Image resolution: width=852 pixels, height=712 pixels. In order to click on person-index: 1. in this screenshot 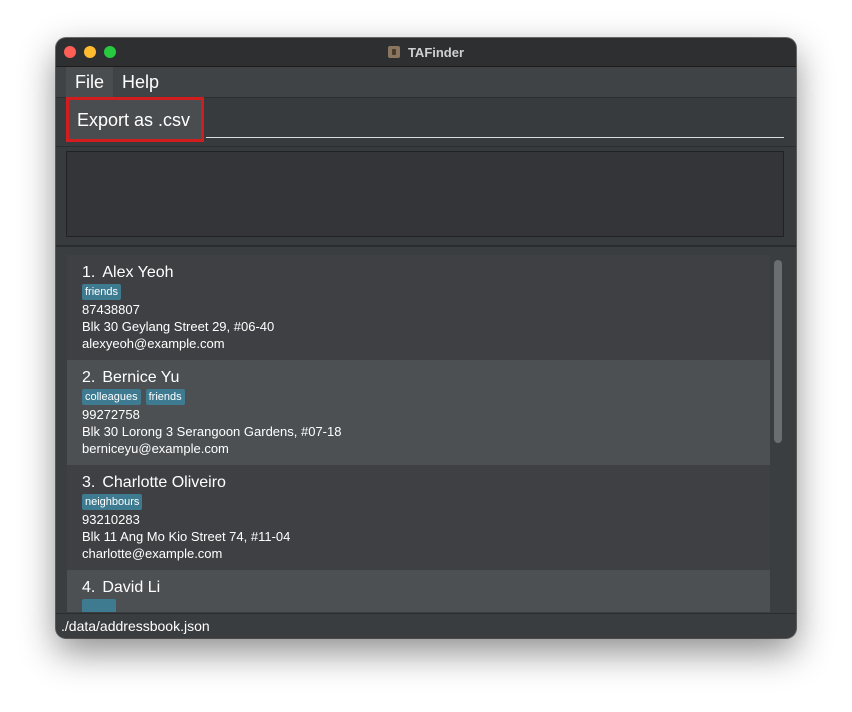, I will do `click(89, 272)`.